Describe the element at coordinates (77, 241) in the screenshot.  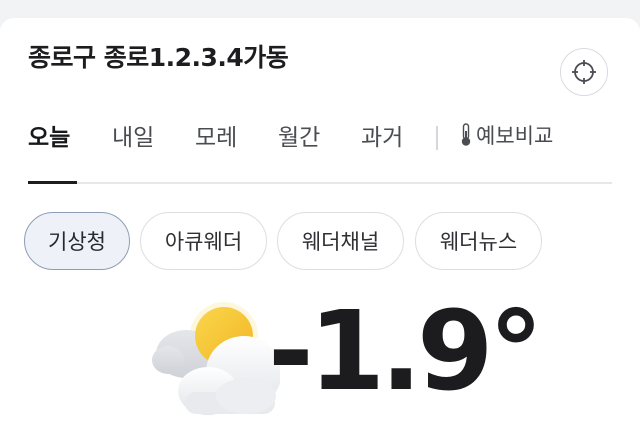
I see `chip-kma: 기상청` at that location.